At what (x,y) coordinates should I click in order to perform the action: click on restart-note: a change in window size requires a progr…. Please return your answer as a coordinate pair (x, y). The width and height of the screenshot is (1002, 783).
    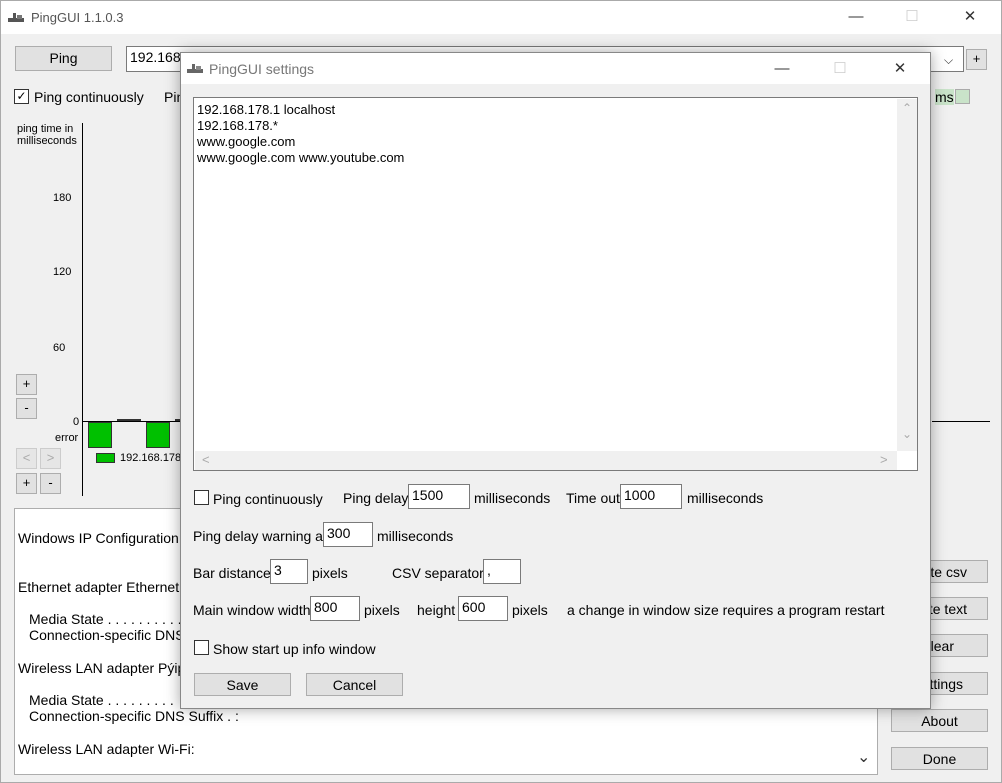
    Looking at the image, I should click on (726, 610).